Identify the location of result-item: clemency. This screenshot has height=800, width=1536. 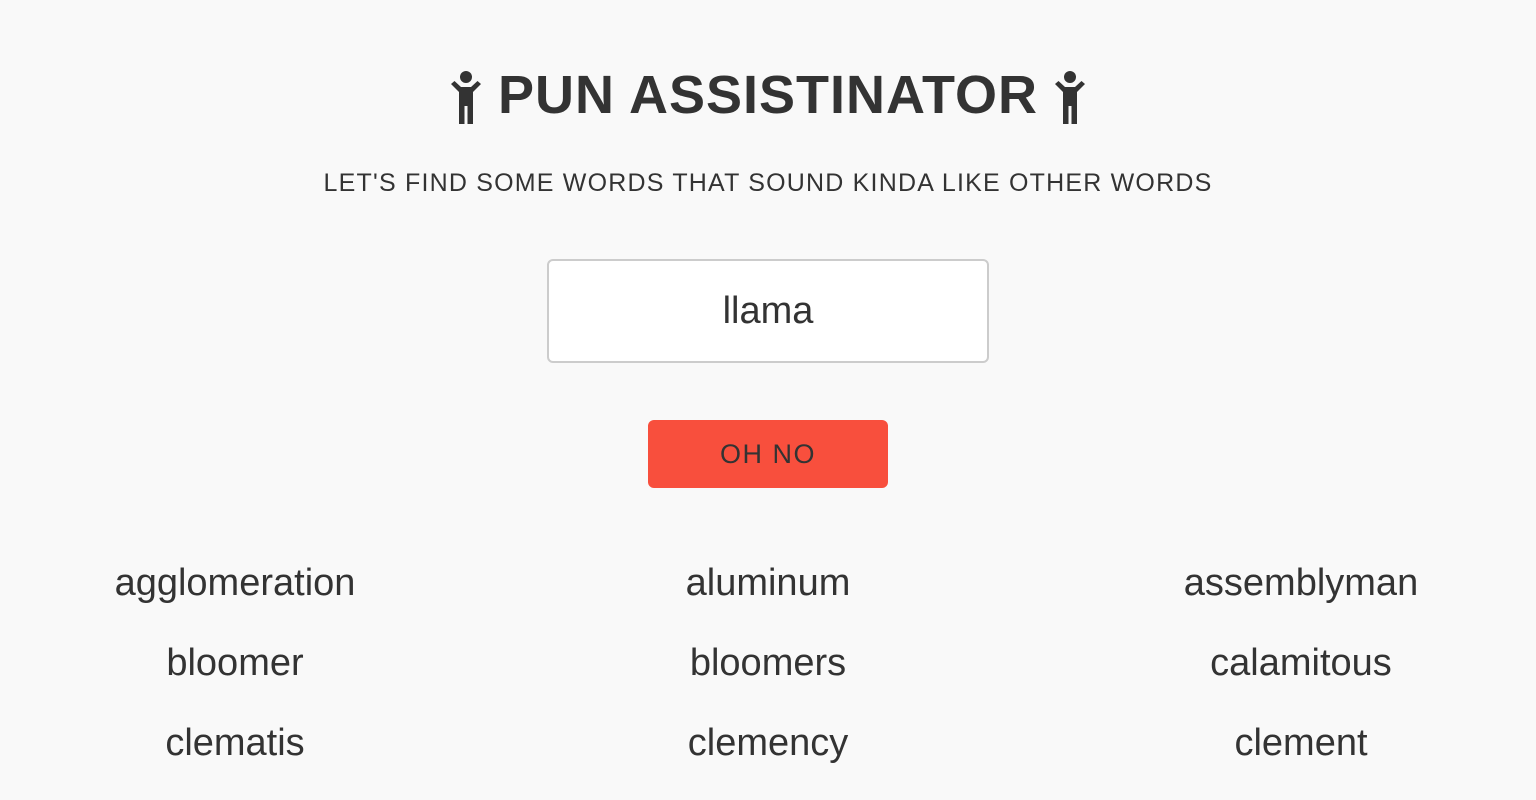
(768, 743).